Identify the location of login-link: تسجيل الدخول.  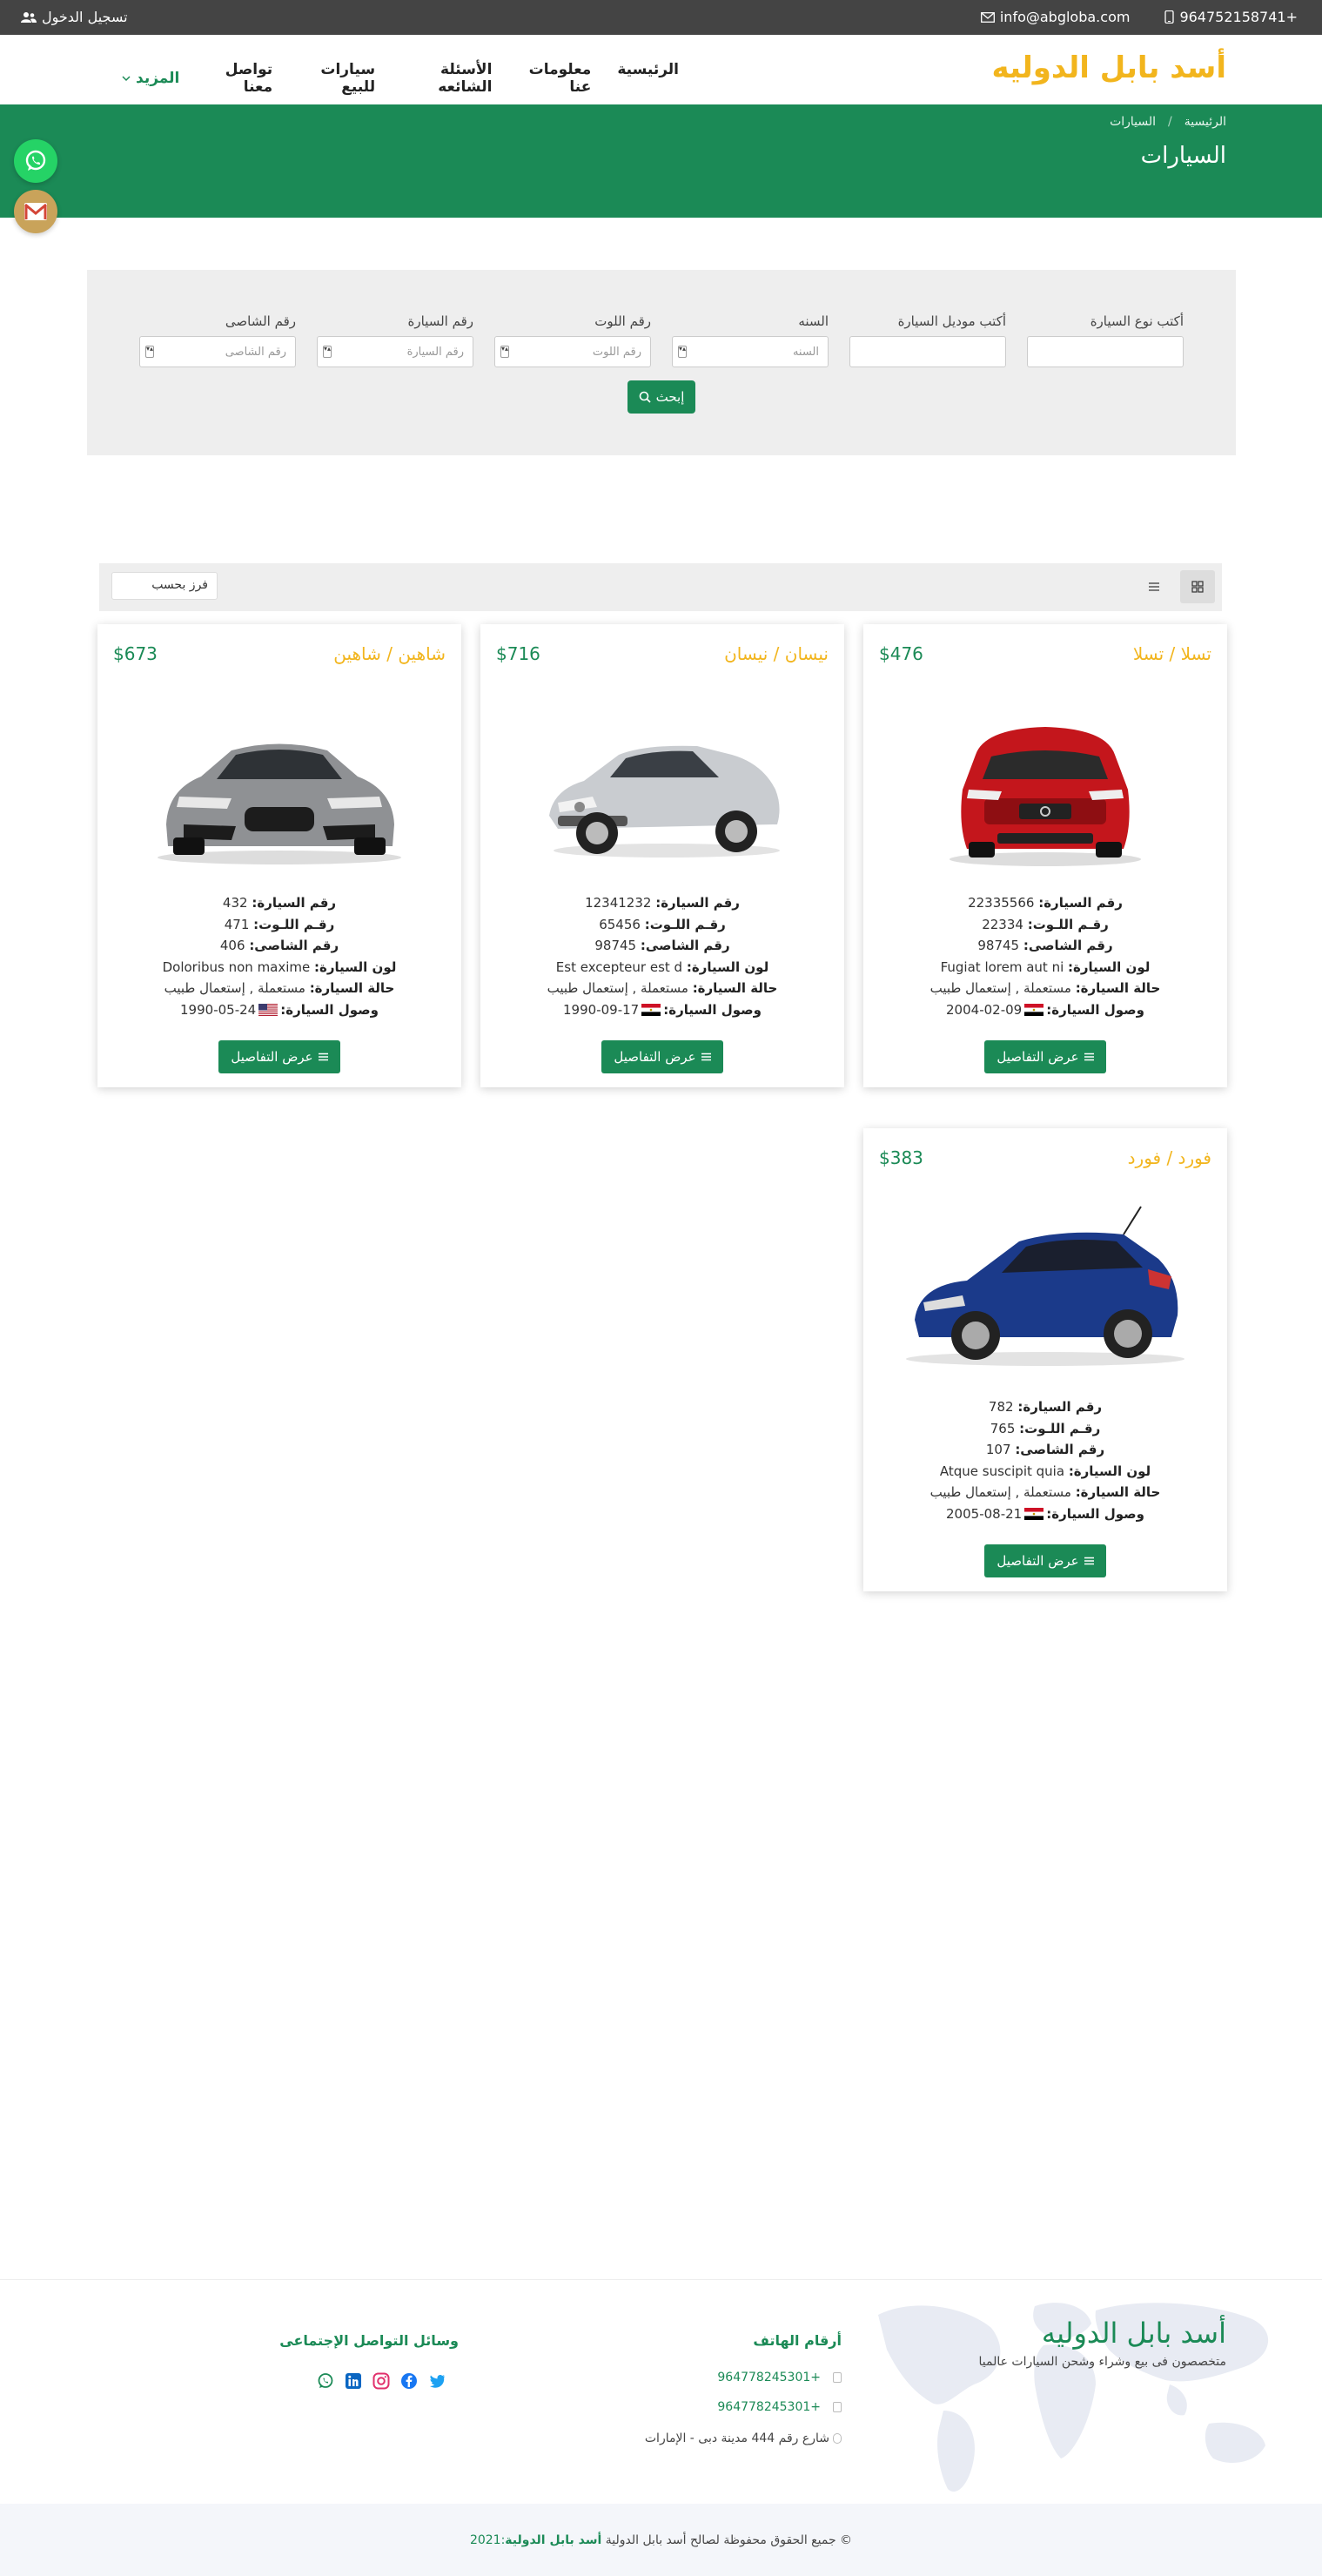
(74, 17).